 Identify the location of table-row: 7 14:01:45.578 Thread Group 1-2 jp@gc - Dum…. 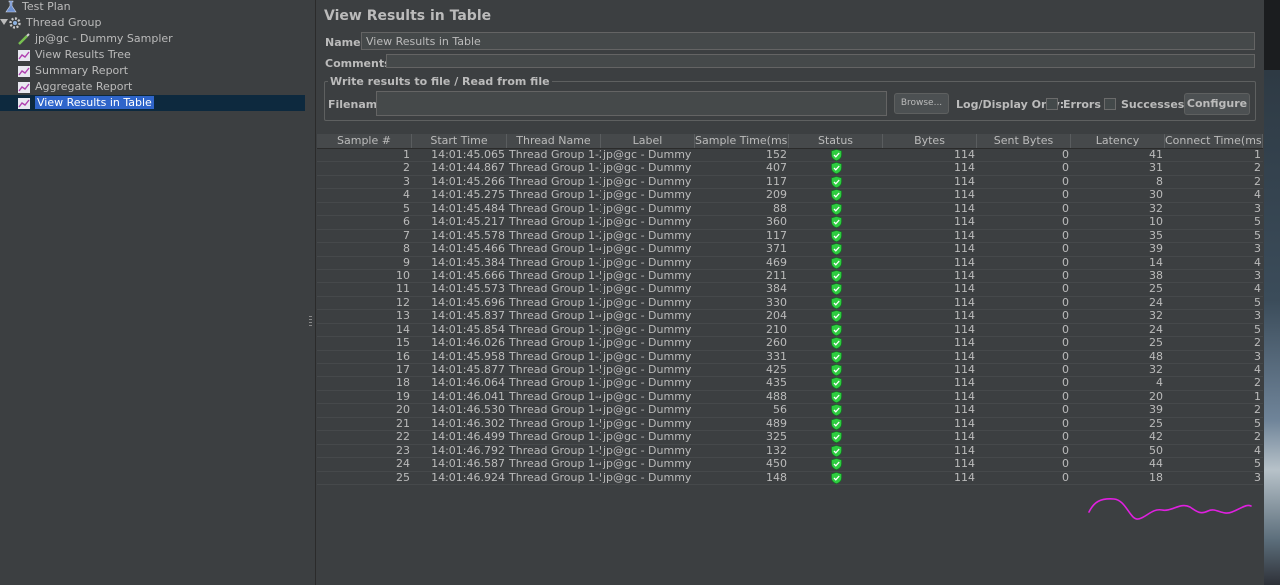
(790, 237).